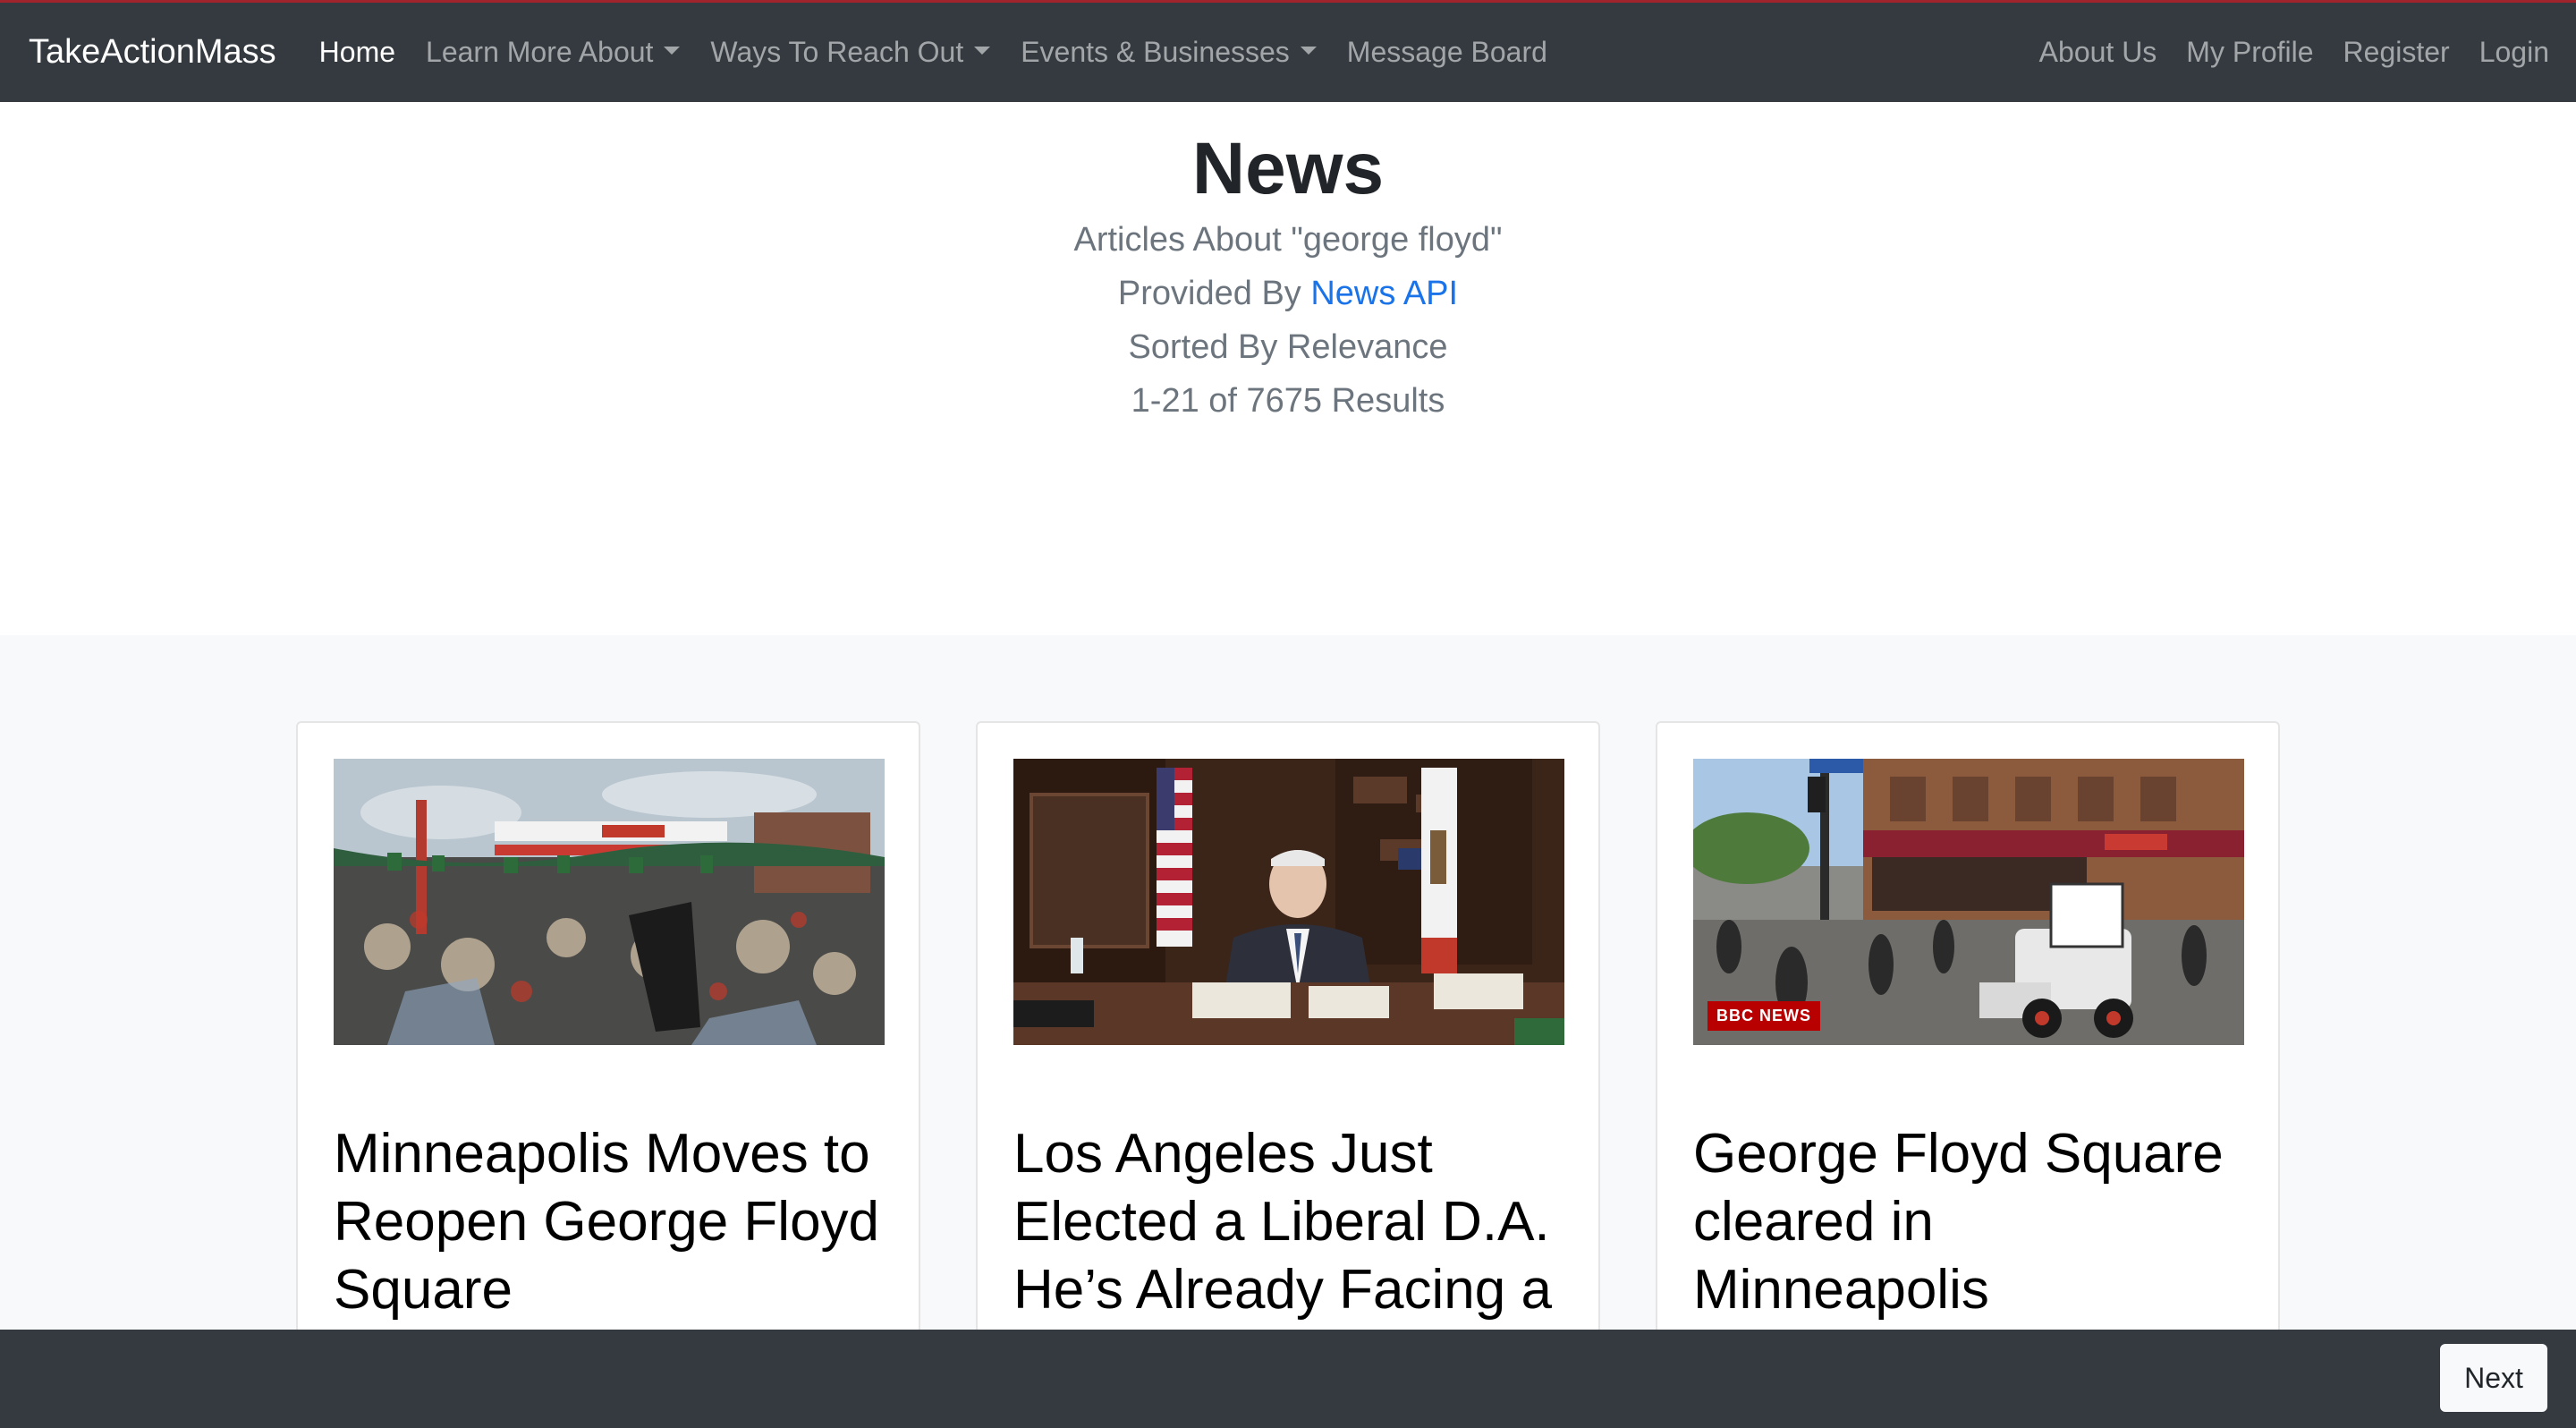  I want to click on nav-learn-more-label: Learn More About, so click(540, 52).